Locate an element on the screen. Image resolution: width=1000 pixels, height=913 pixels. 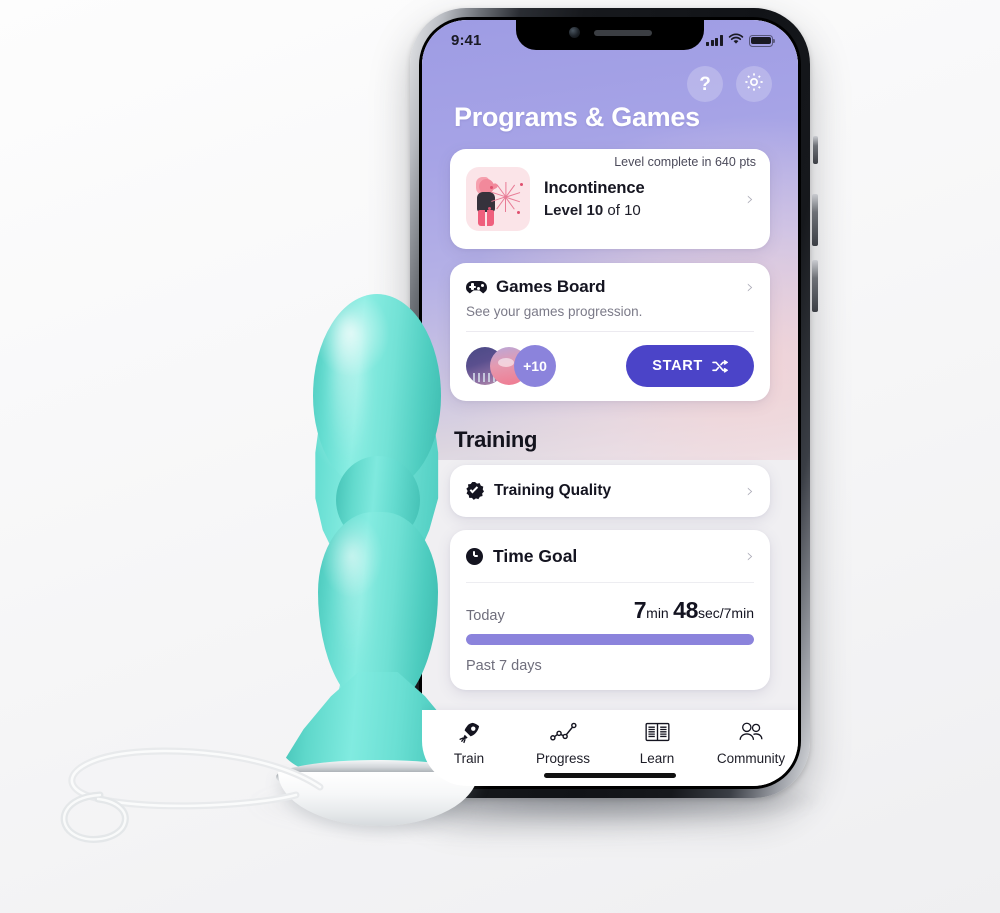
help-button: ? is located at coordinates (705, 84).